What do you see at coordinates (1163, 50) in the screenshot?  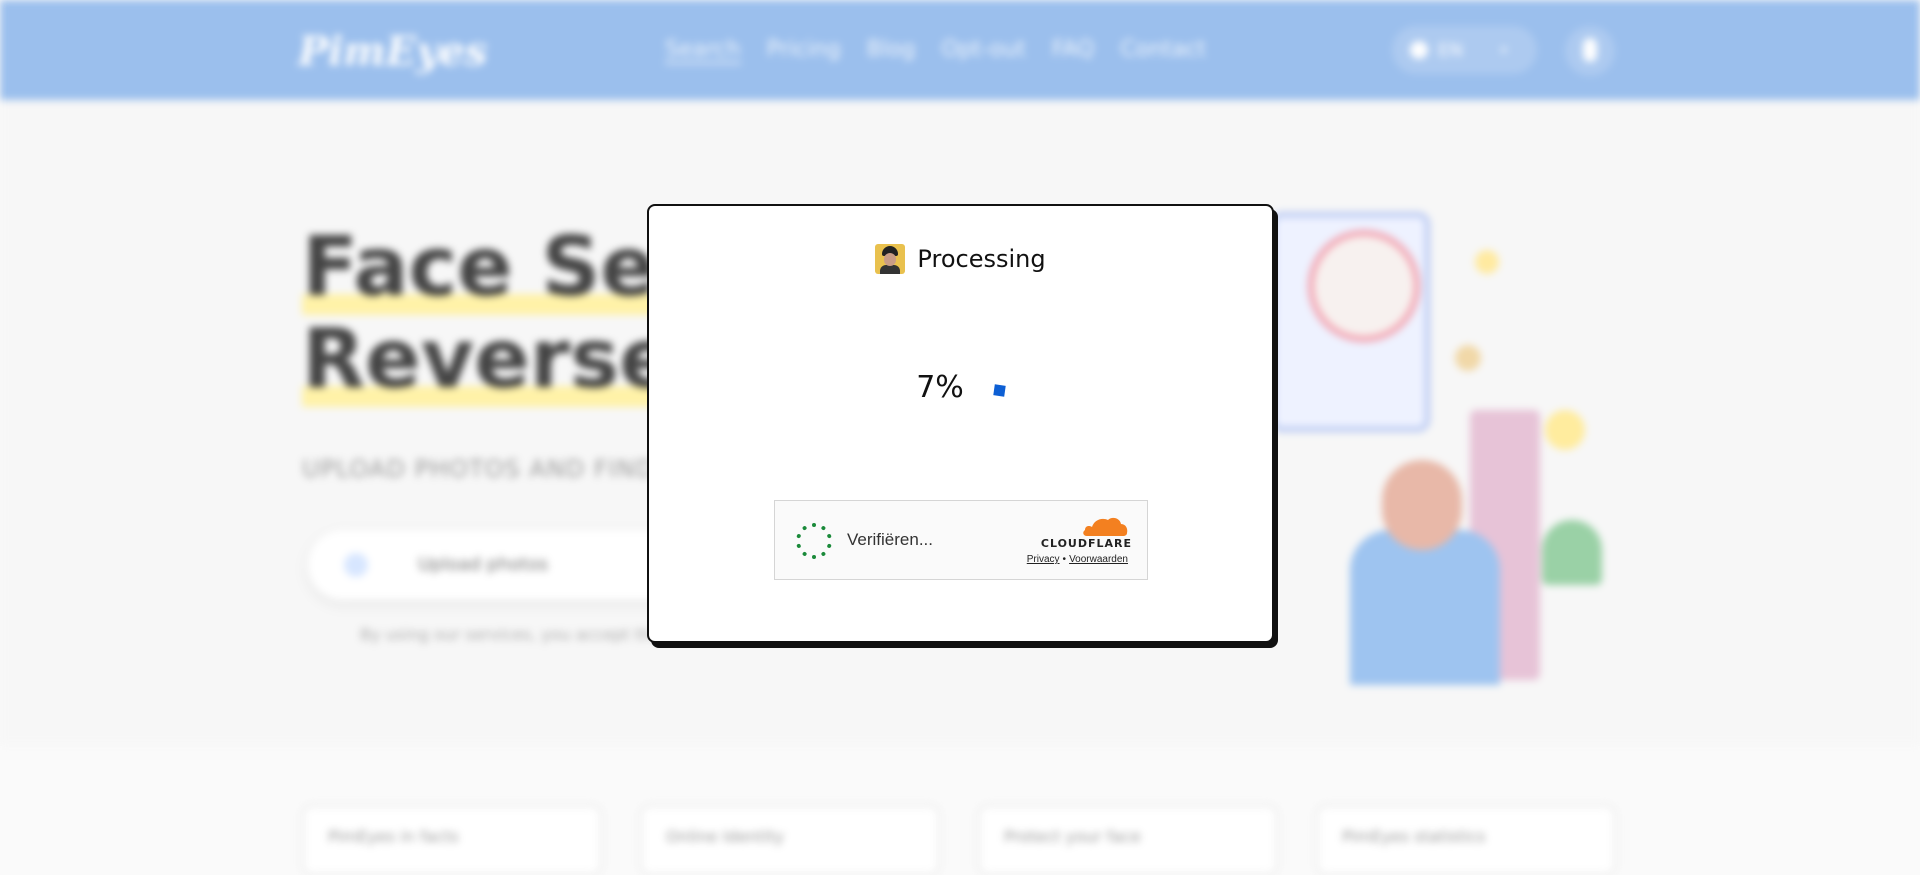 I see `nav-item-contact: Contact` at bounding box center [1163, 50].